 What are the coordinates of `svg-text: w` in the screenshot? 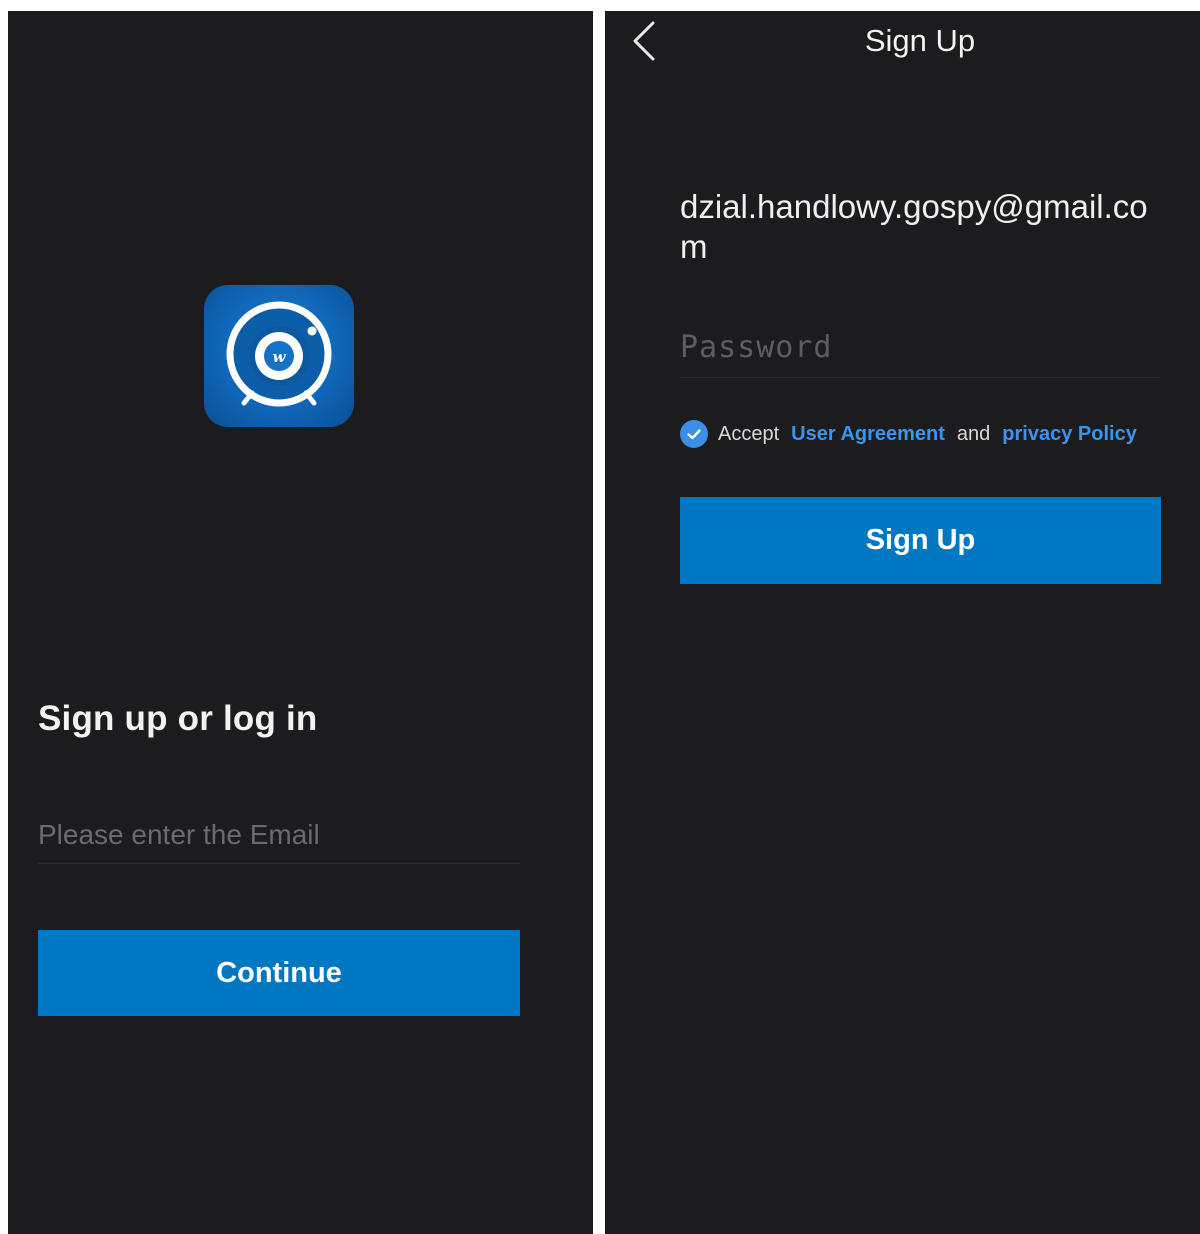 It's located at (280, 357).